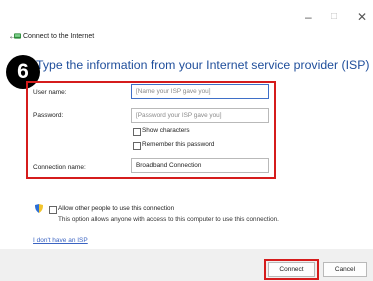 This screenshot has height=281, width=373. What do you see at coordinates (53, 210) in the screenshot?
I see `allow-others-checkbox` at bounding box center [53, 210].